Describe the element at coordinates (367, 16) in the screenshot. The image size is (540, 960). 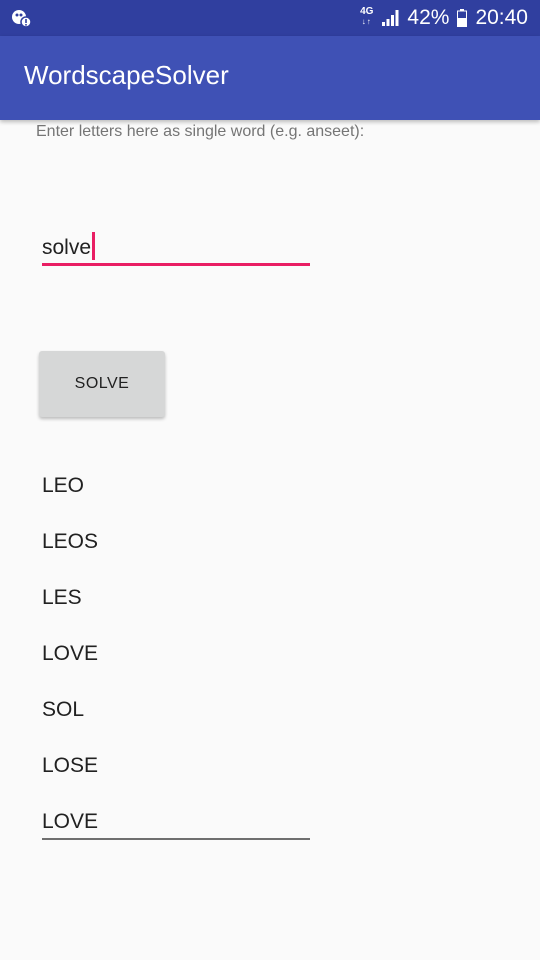
I see `network-type: 4G ↓↑` at that location.